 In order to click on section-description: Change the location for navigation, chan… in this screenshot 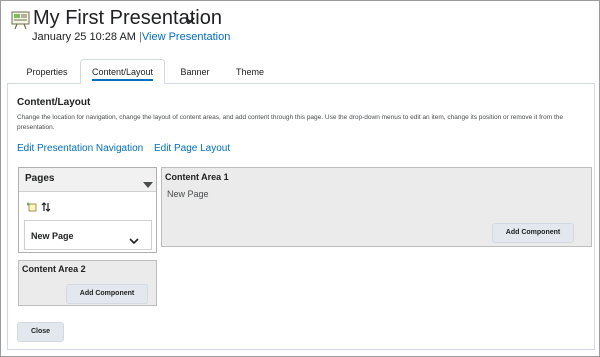, I will do `click(290, 122)`.